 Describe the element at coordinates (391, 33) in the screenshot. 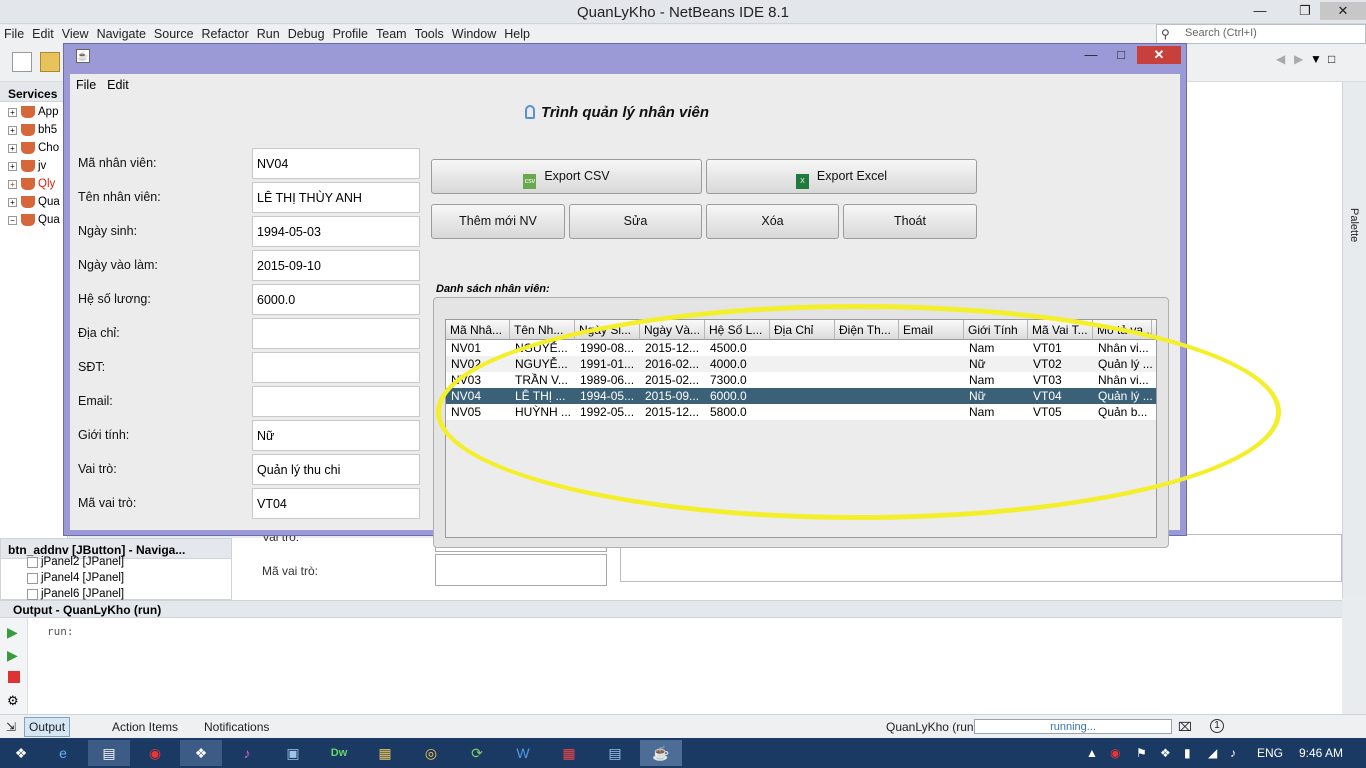

I see `menu-team: Team` at that location.